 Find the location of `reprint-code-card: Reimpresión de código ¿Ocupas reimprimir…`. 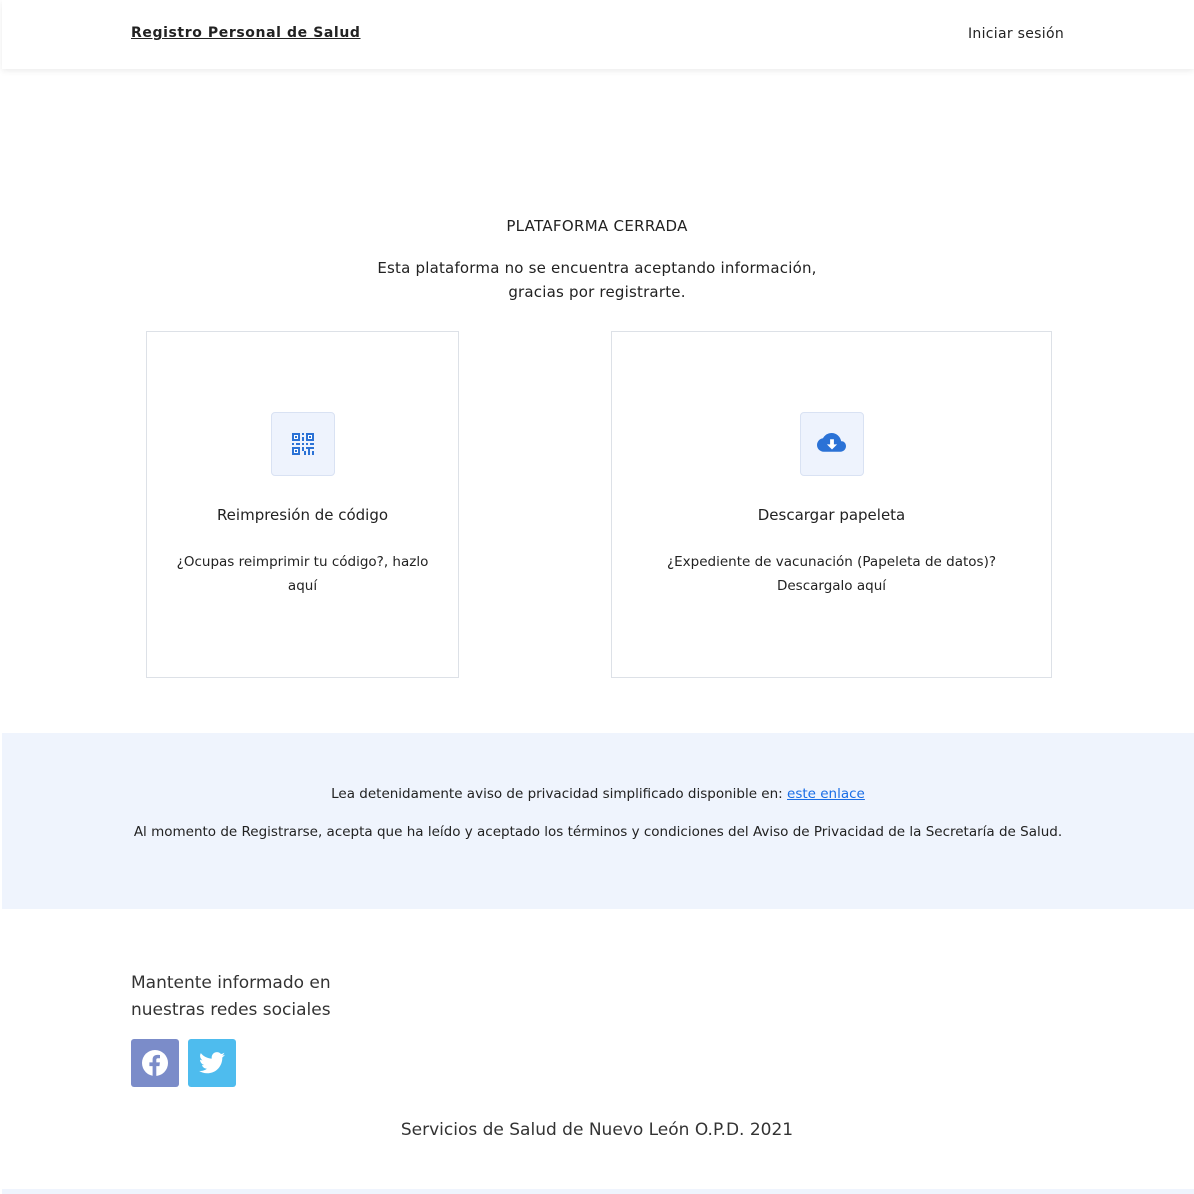

reprint-code-card: Reimpresión de código ¿Ocupas reimprimir… is located at coordinates (302, 504).